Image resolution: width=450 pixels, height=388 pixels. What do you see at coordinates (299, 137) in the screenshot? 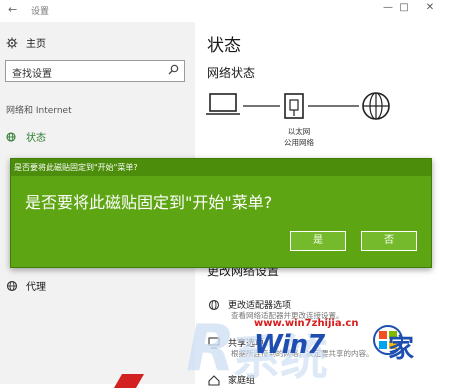
I see `network-label: 以太网 公用网络` at bounding box center [299, 137].